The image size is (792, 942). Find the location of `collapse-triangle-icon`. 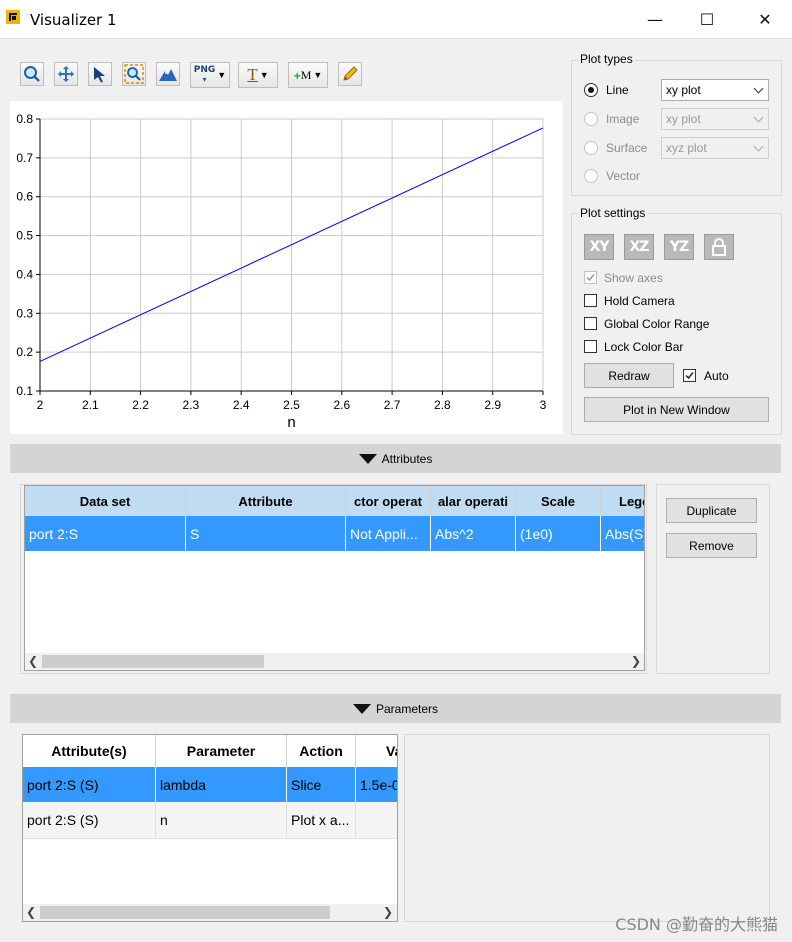

collapse-triangle-icon is located at coordinates (361, 708).